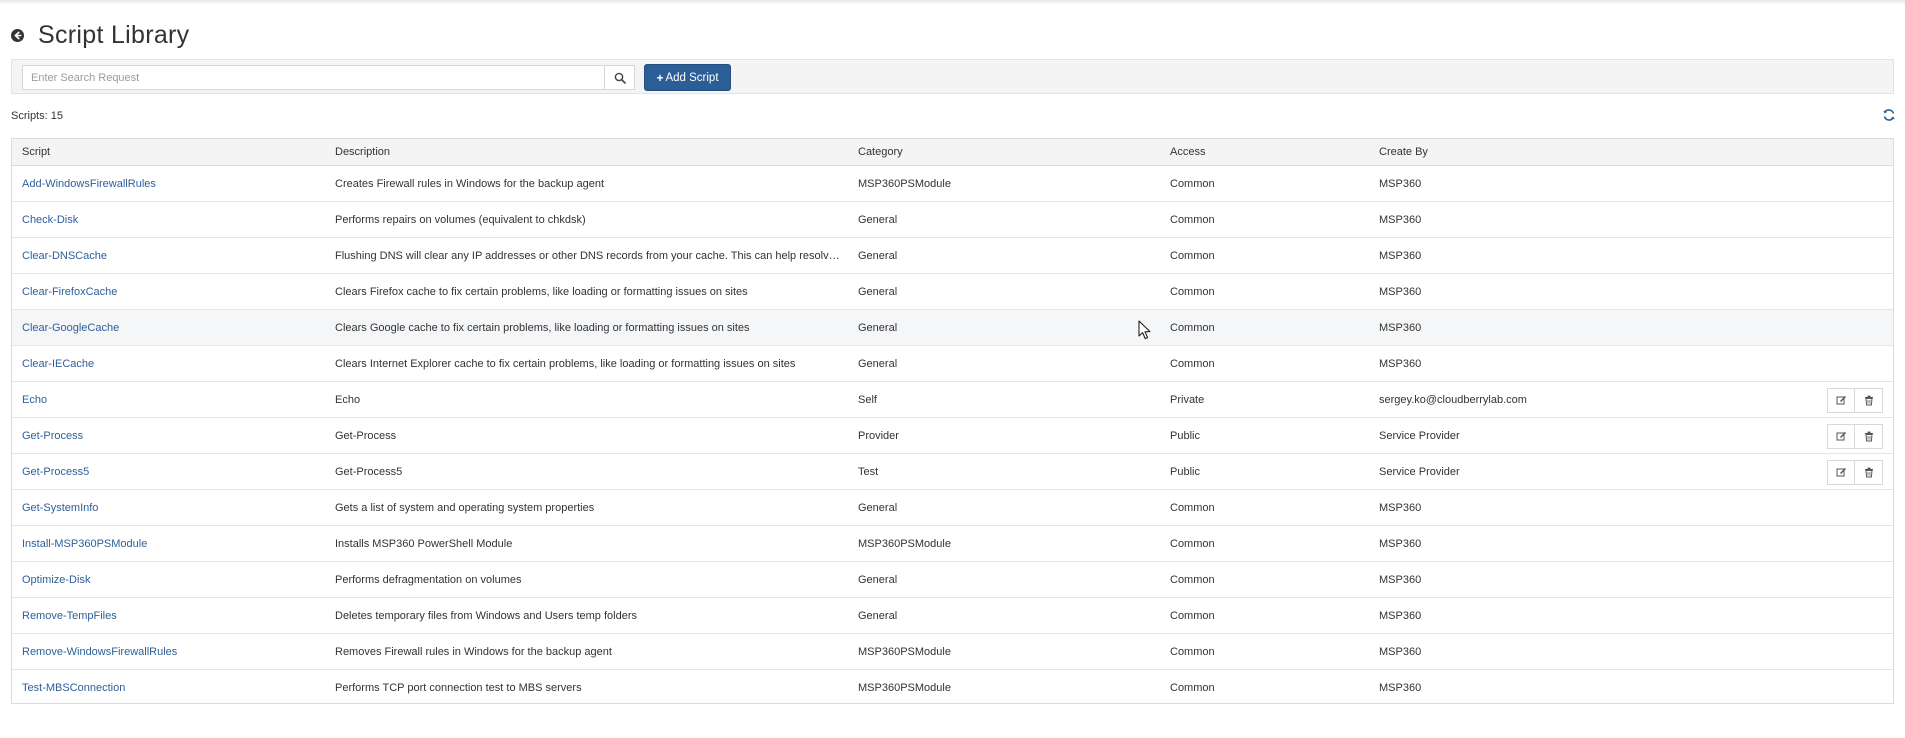 The width and height of the screenshot is (1905, 738). Describe the element at coordinates (37, 116) in the screenshot. I see `scripts-count: Scripts: 15` at that location.